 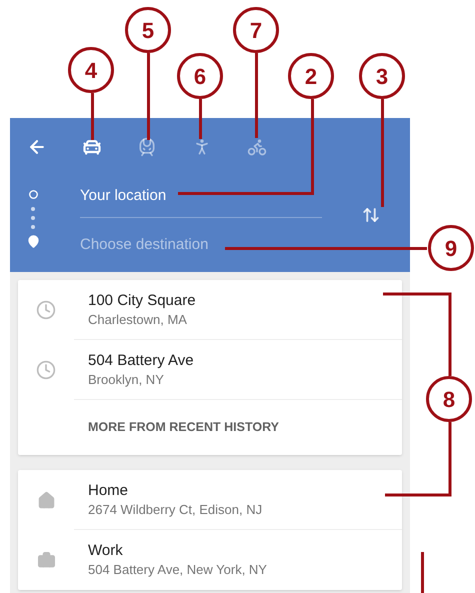 What do you see at coordinates (33, 241) in the screenshot?
I see `destination-pin-icon` at bounding box center [33, 241].